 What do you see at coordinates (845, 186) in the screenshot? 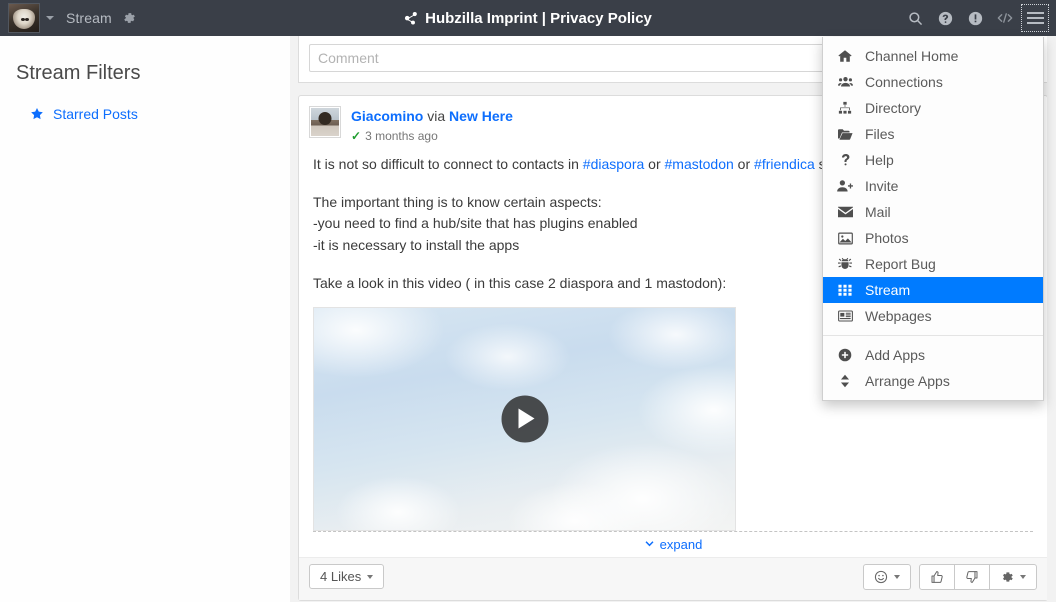
I see `user-plus-icon` at bounding box center [845, 186].